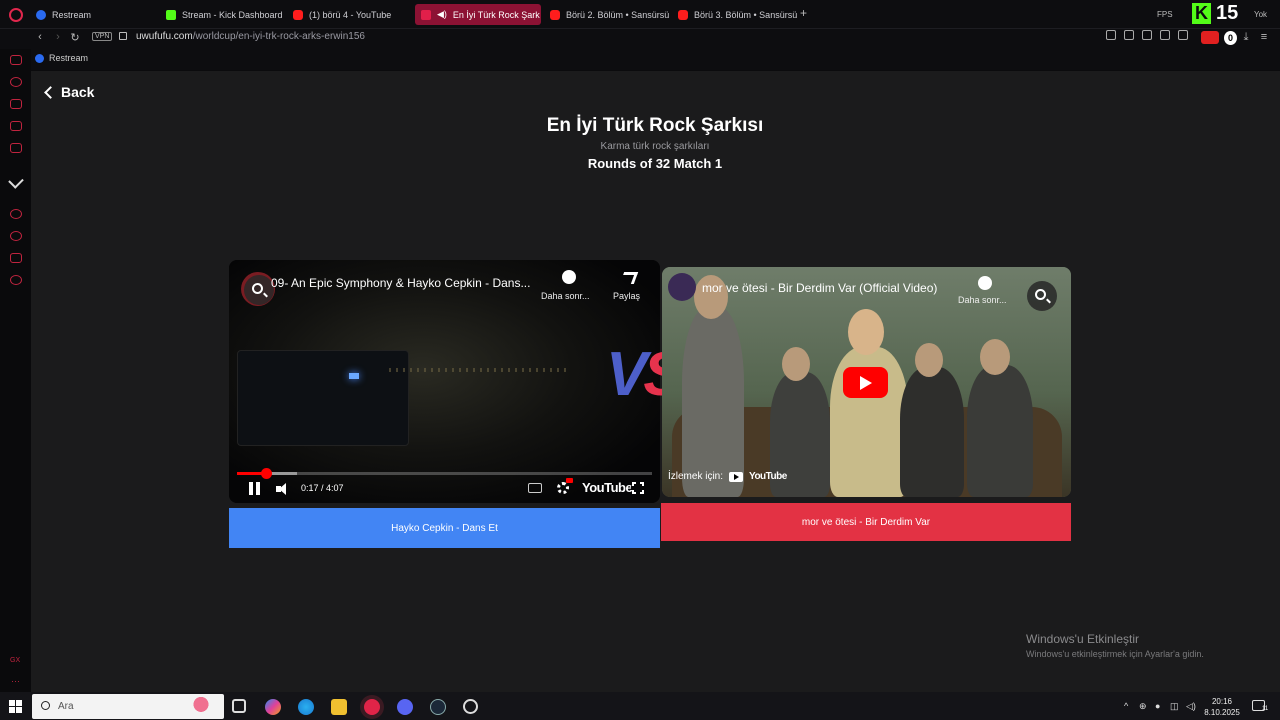 The width and height of the screenshot is (1280, 720). What do you see at coordinates (1143, 706) in the screenshot?
I see `network-status-icon: ⊕` at bounding box center [1143, 706].